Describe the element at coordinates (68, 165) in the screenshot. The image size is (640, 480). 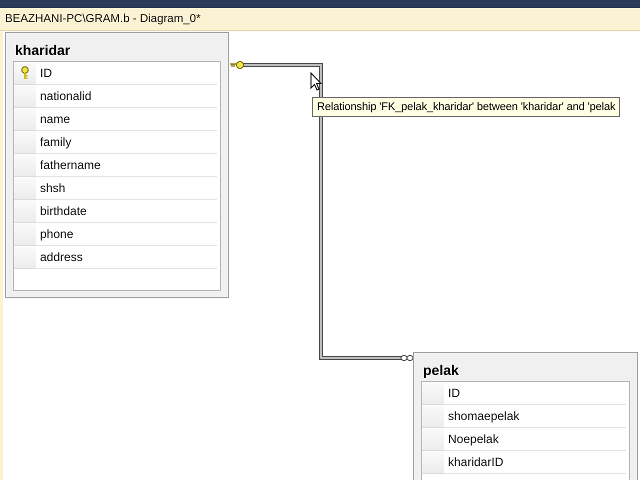
I see `column-name: fathername` at that location.